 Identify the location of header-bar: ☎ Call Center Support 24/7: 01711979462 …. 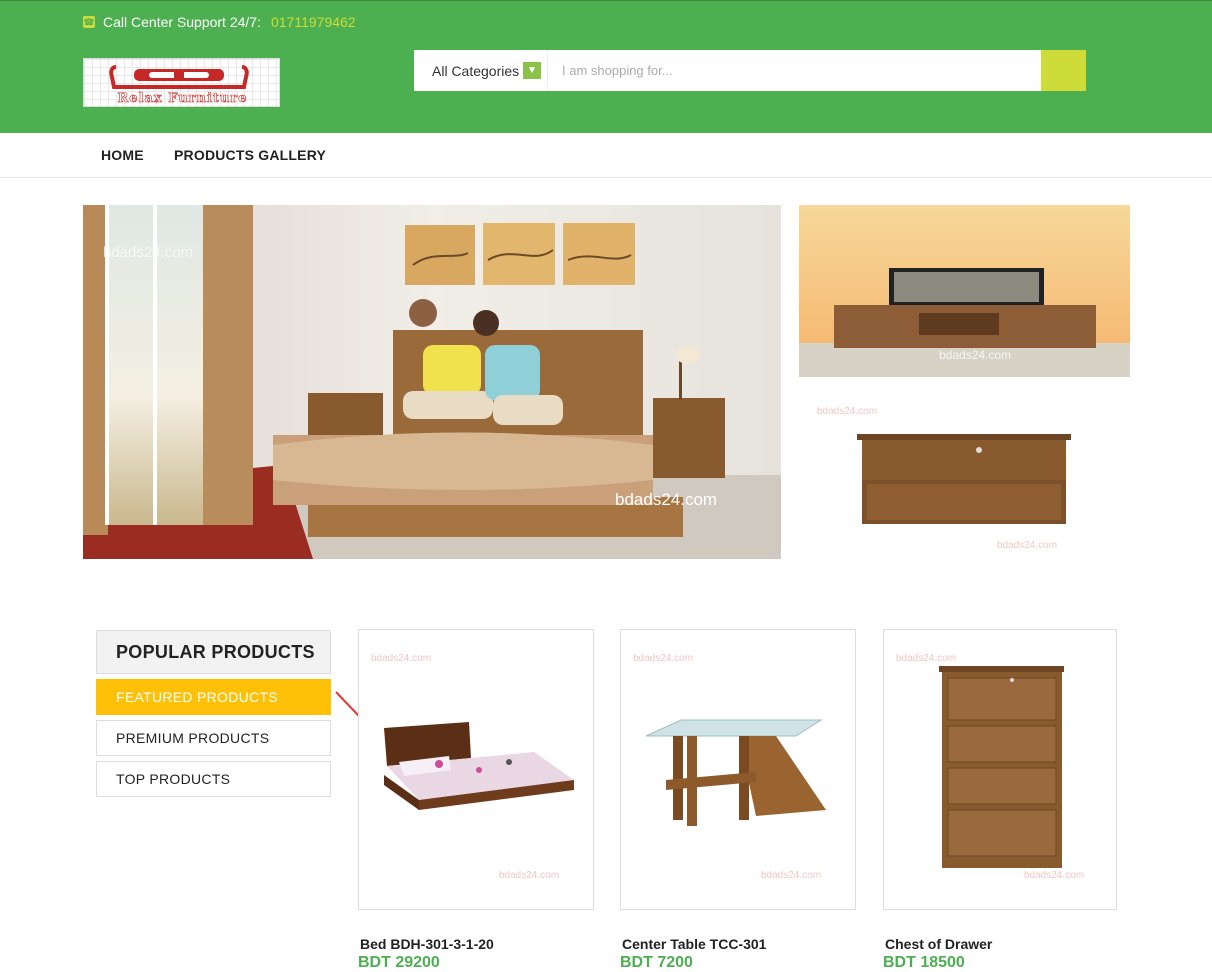
(606, 66).